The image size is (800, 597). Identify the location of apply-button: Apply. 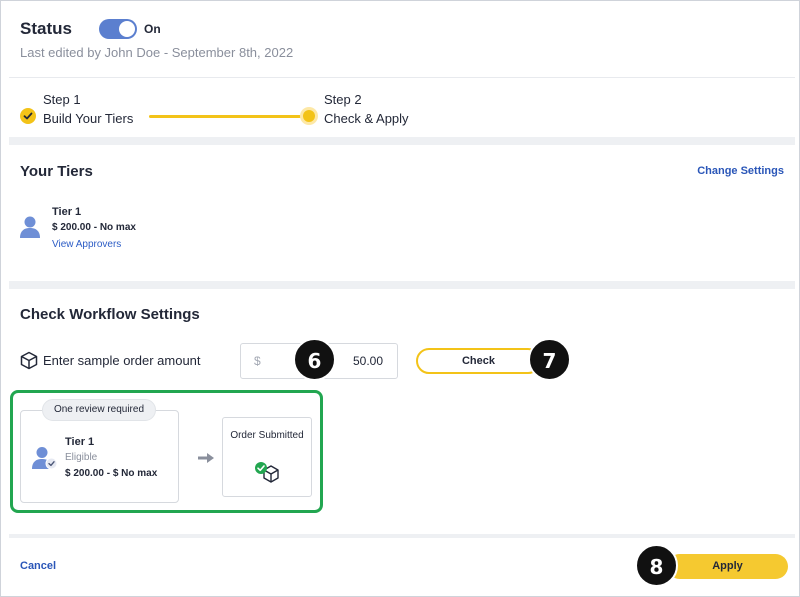
(727, 566).